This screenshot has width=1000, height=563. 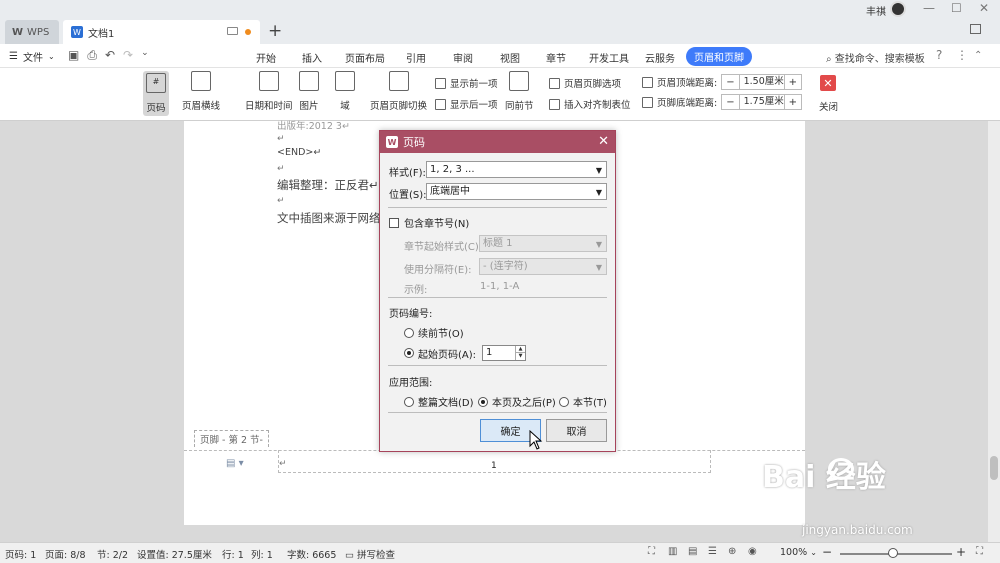 What do you see at coordinates (266, 57) in the screenshot?
I see `tab-home: 开始` at bounding box center [266, 57].